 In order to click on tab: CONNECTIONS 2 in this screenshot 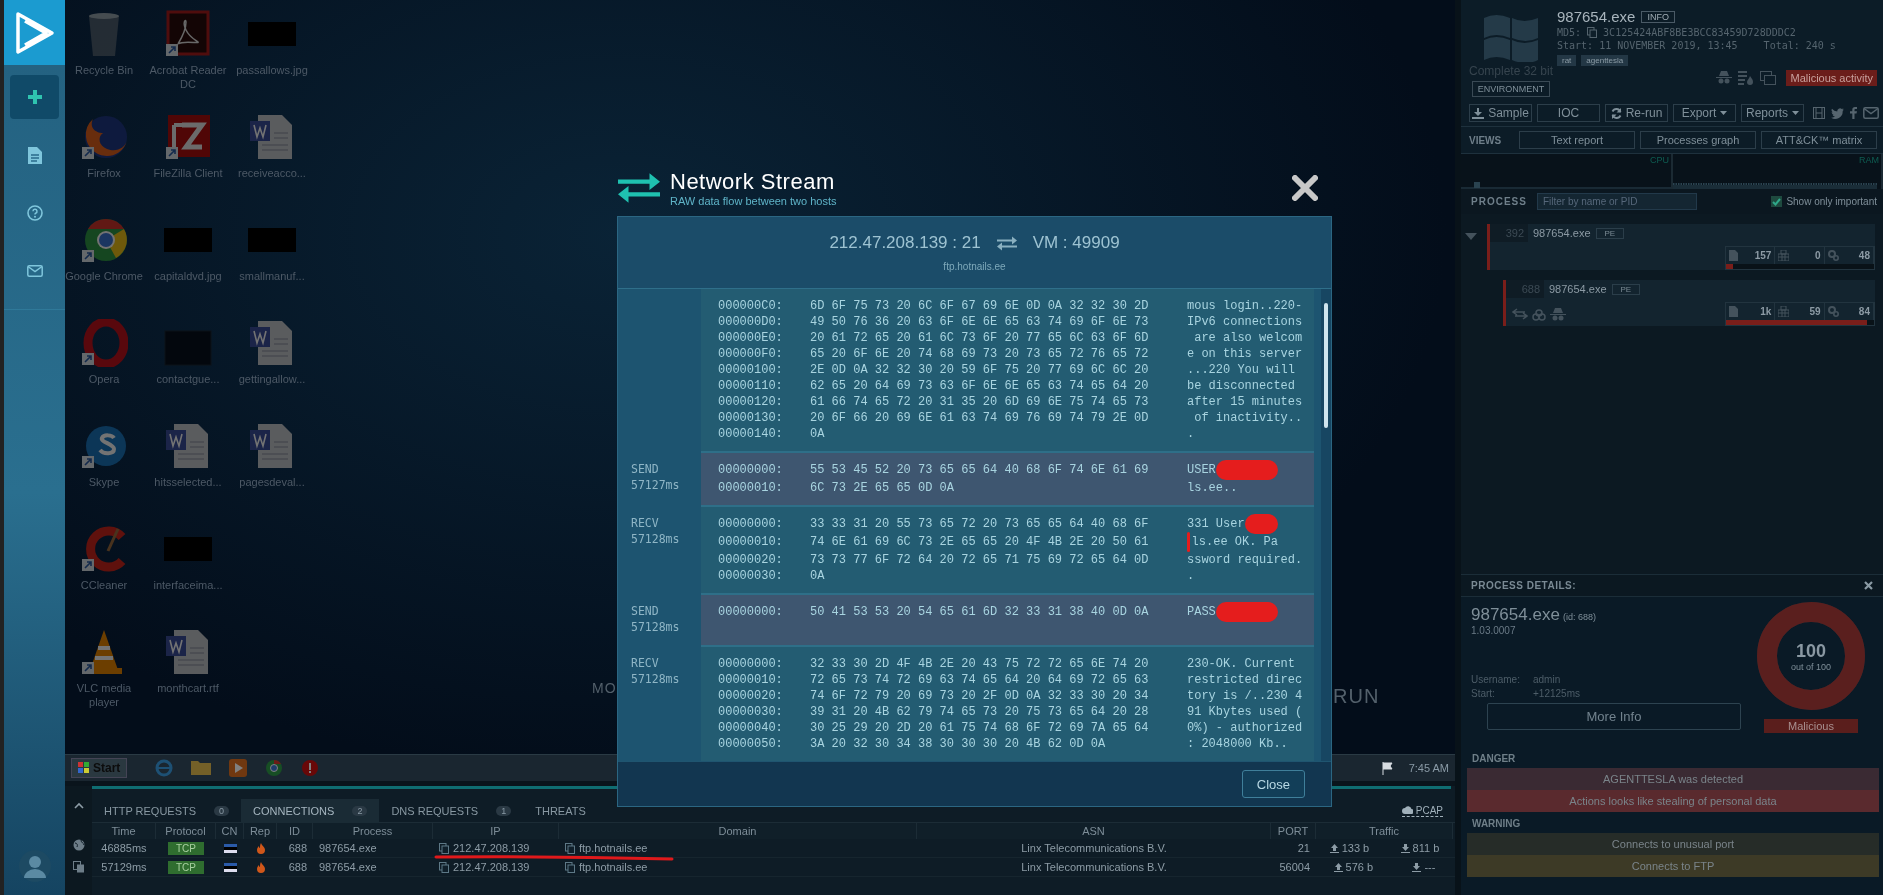, I will do `click(310, 810)`.